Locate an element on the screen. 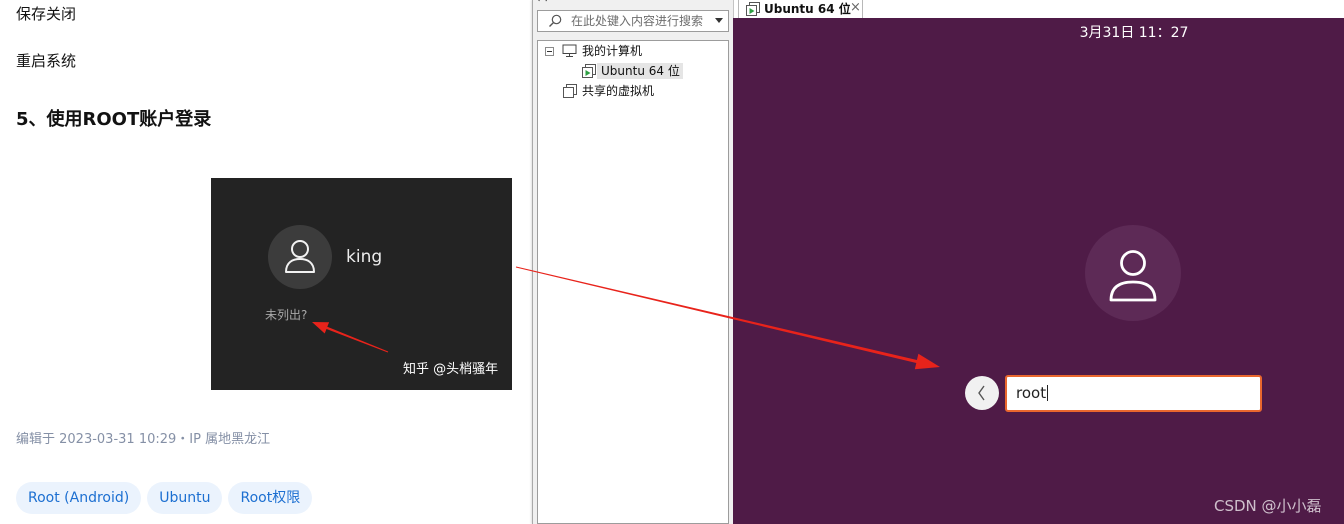  shared-vm-icon is located at coordinates (570, 91).